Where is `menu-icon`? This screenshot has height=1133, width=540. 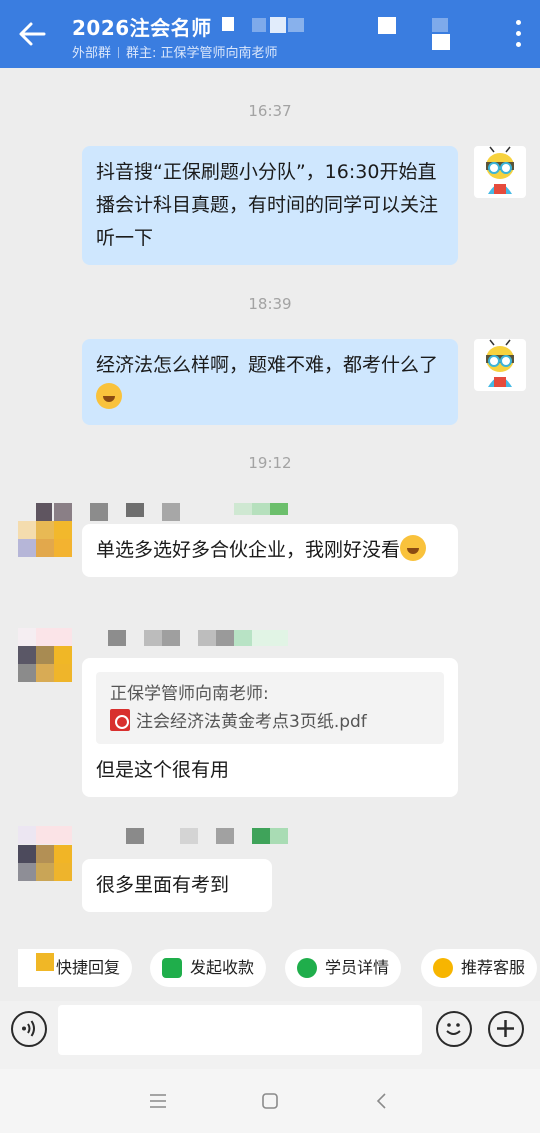 menu-icon is located at coordinates (158, 1101).